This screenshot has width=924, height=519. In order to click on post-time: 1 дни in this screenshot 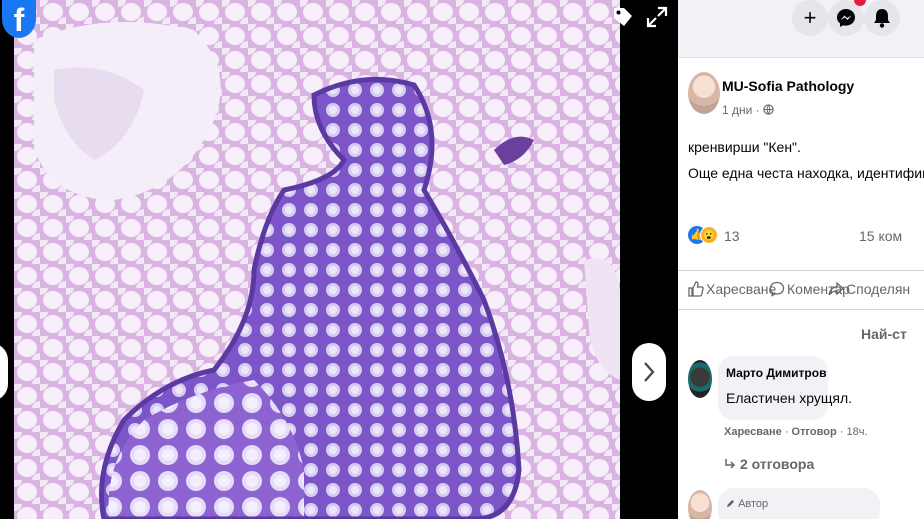, I will do `click(737, 110)`.